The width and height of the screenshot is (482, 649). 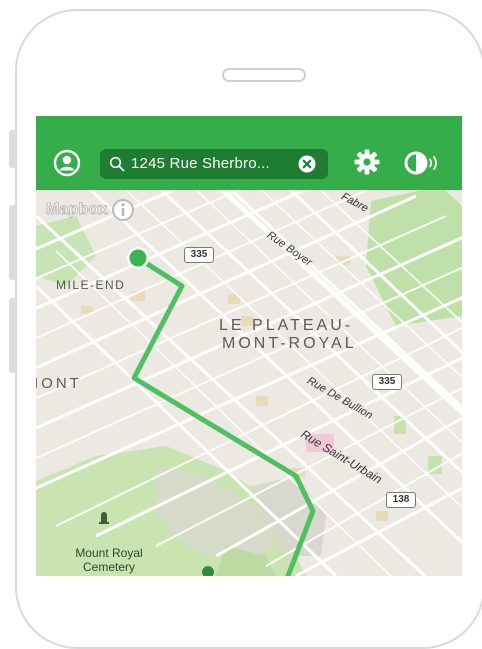 I want to click on neighborhood-label: IONT, so click(x=59, y=383).